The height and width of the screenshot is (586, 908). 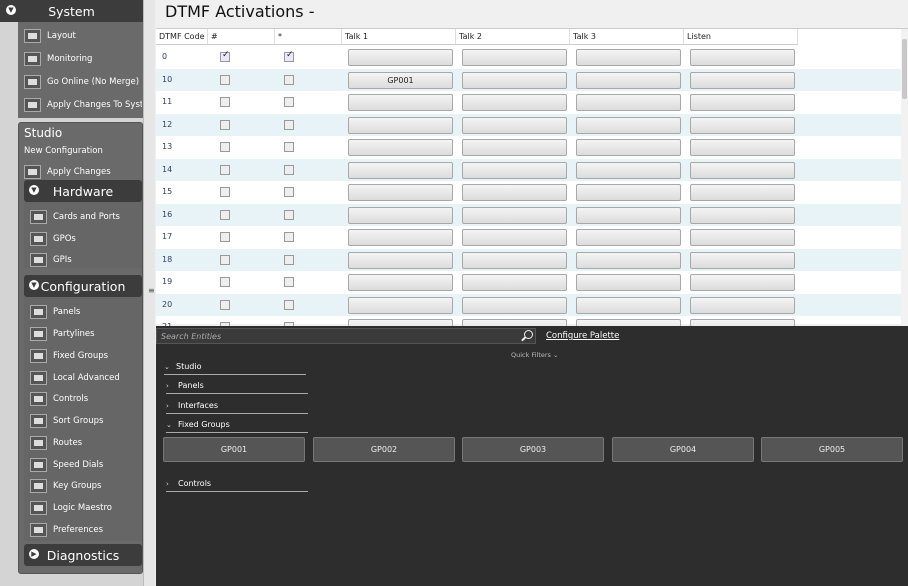 I want to click on configure-palette-link: Configure Palette, so click(x=582, y=336).